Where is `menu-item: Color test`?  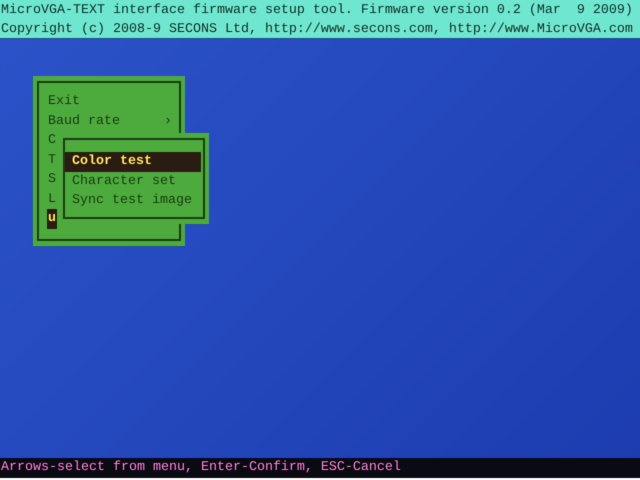 menu-item: Color test is located at coordinates (133, 162).